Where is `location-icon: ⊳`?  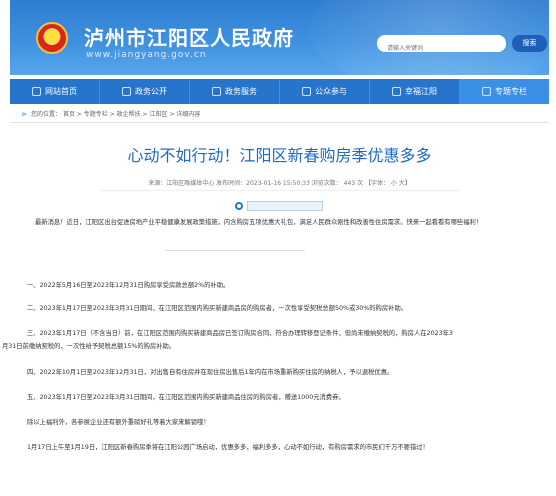
location-icon: ⊳ is located at coordinates (25, 114).